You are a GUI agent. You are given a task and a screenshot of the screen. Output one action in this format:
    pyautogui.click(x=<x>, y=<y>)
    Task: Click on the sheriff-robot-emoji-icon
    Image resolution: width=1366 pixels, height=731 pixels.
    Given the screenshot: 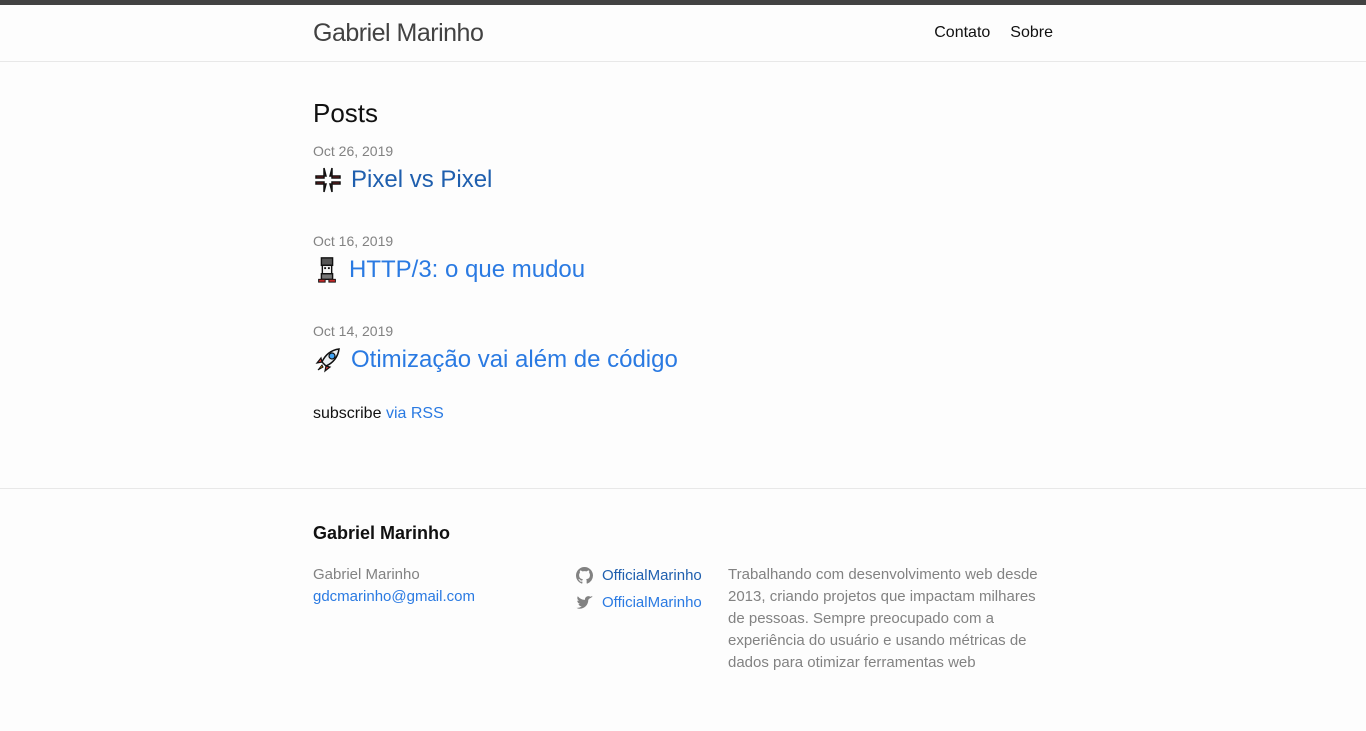 What is the action you would take?
    pyautogui.click(x=327, y=270)
    